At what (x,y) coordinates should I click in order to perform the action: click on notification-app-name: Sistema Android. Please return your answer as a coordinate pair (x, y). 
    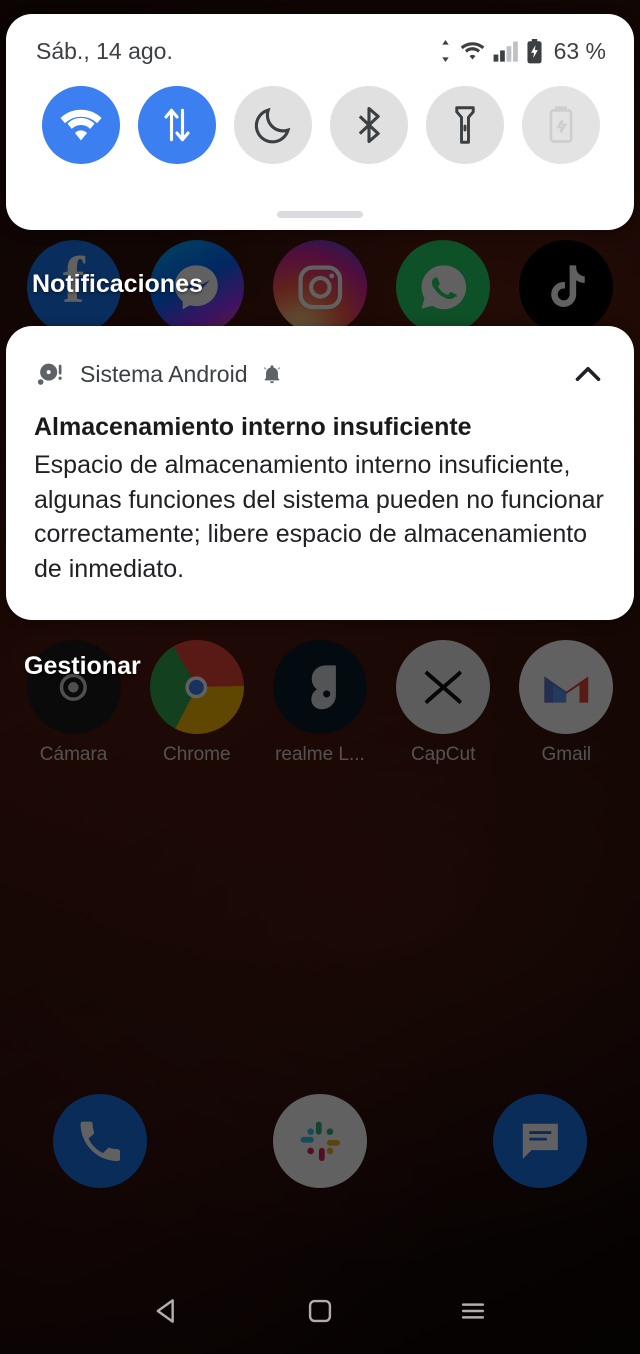
    Looking at the image, I should click on (164, 373).